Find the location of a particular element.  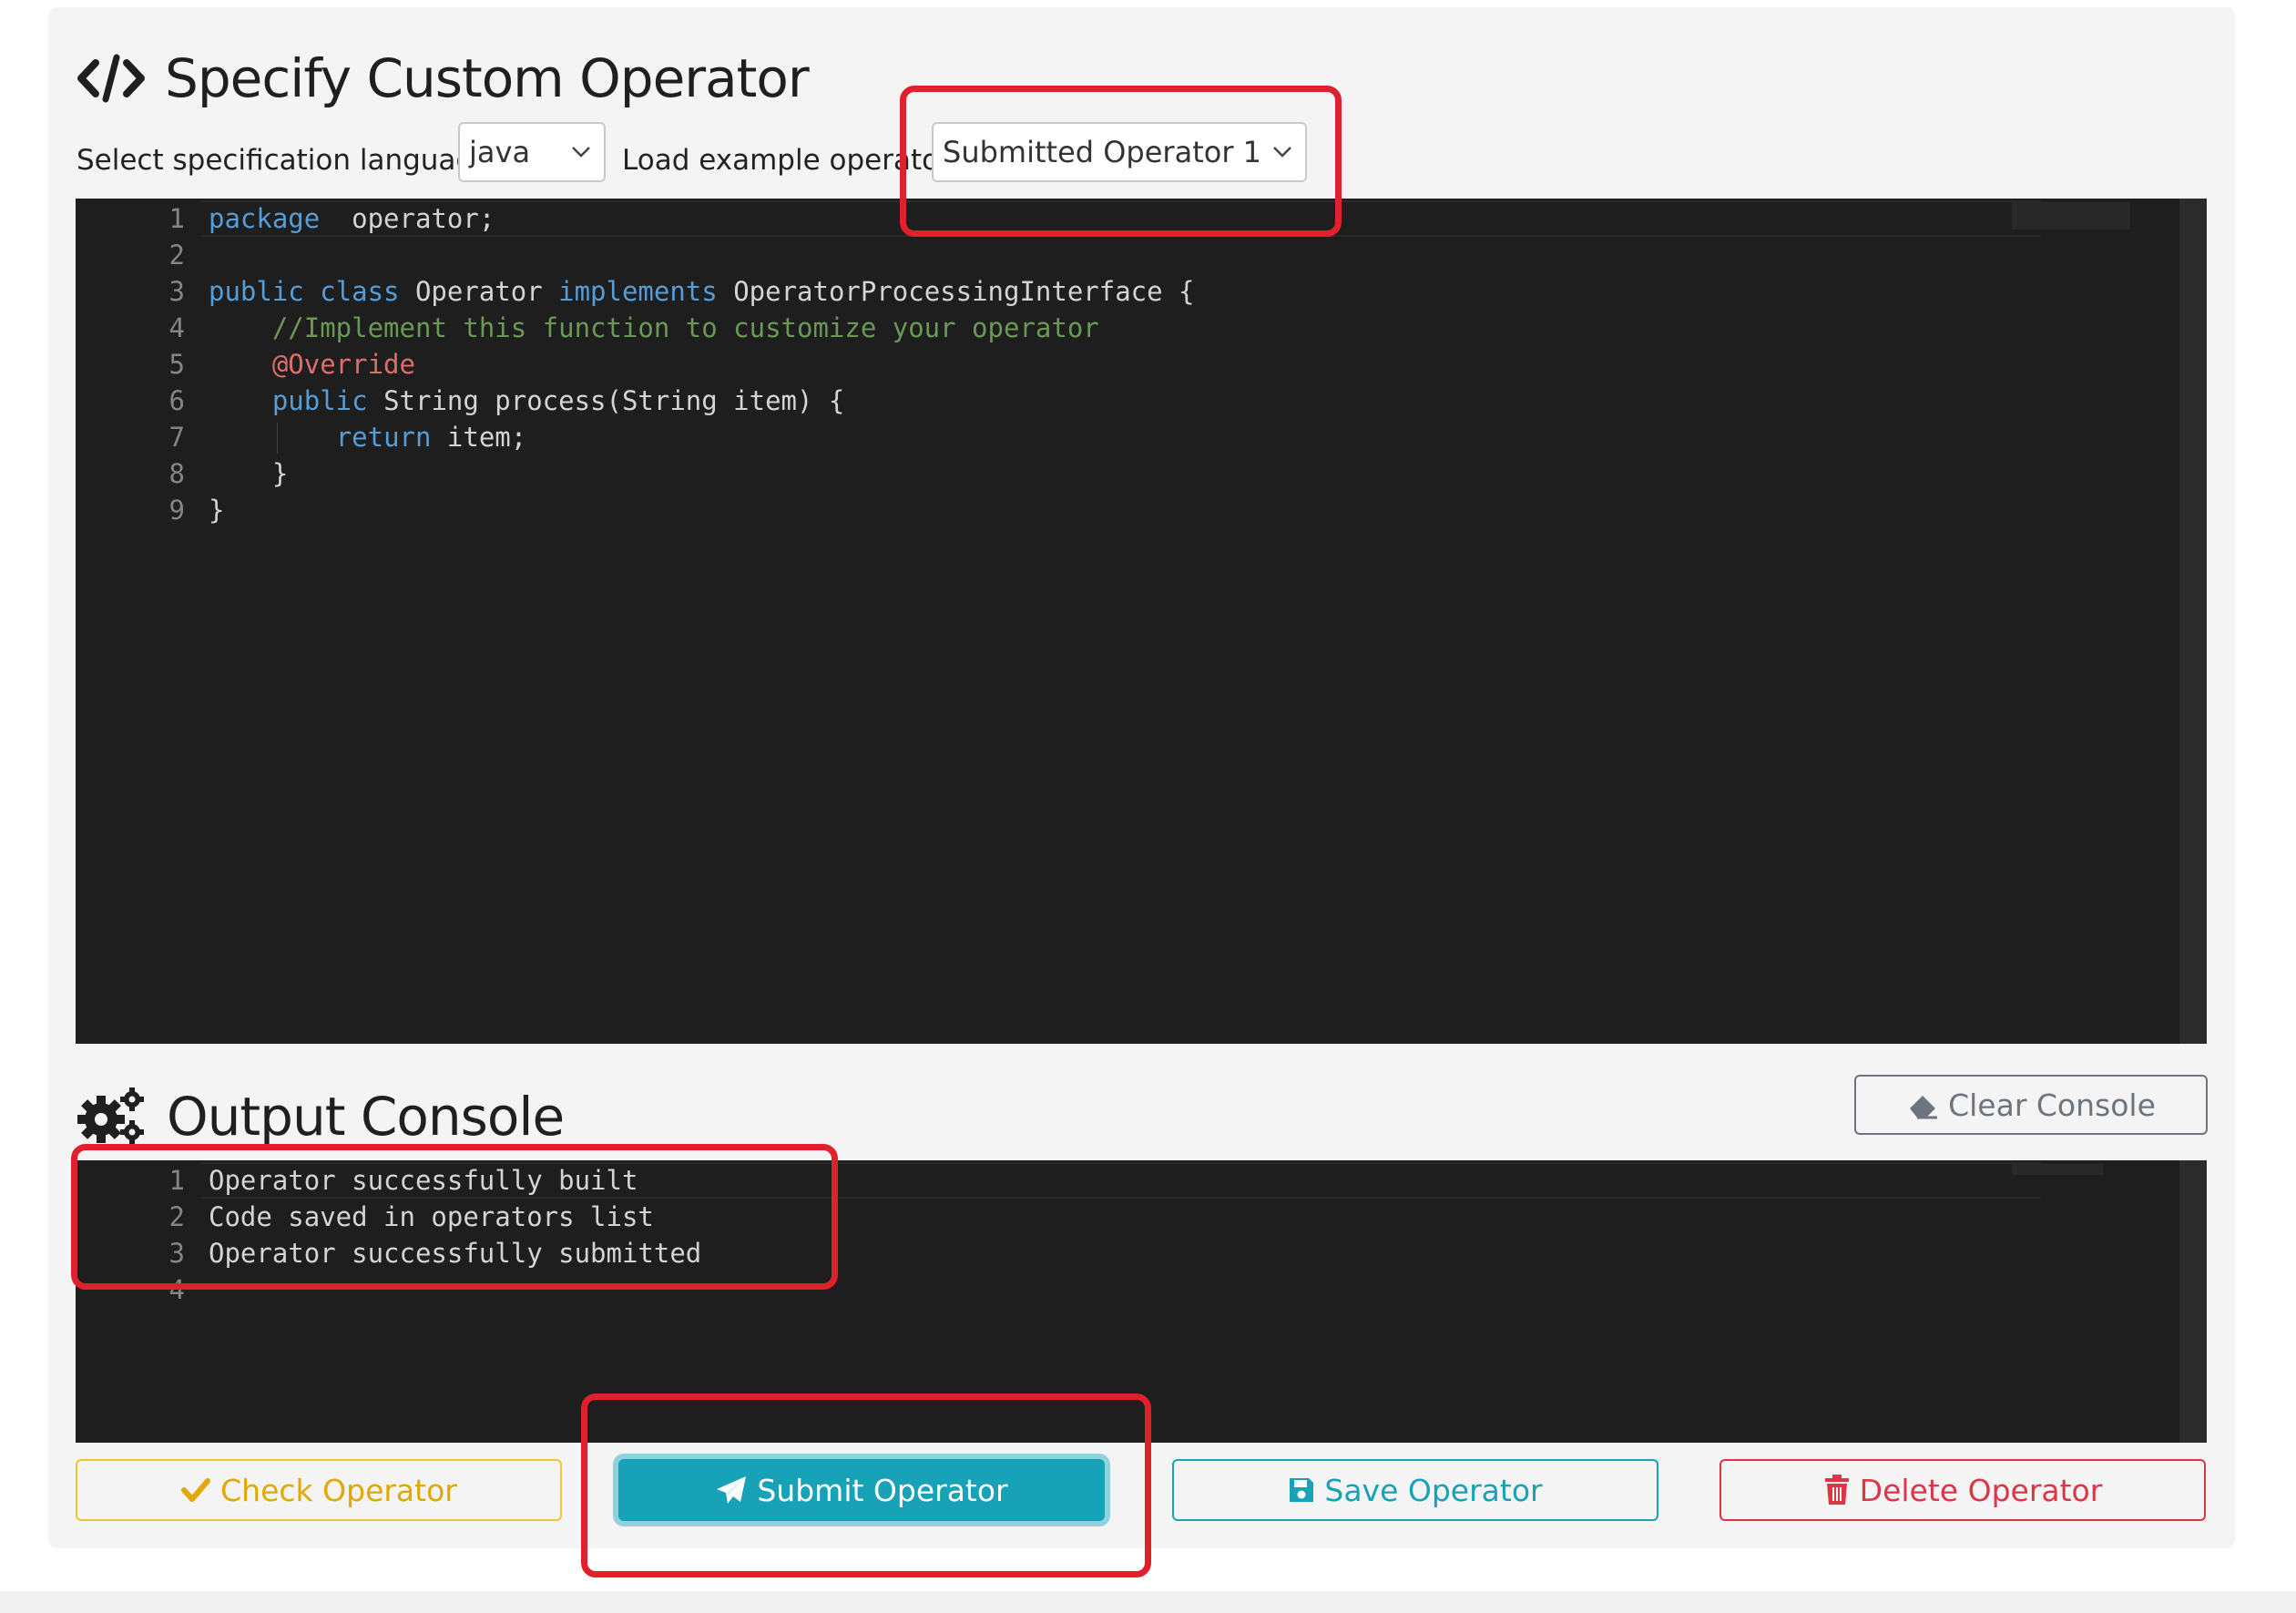

check-icon is located at coordinates (196, 1490).